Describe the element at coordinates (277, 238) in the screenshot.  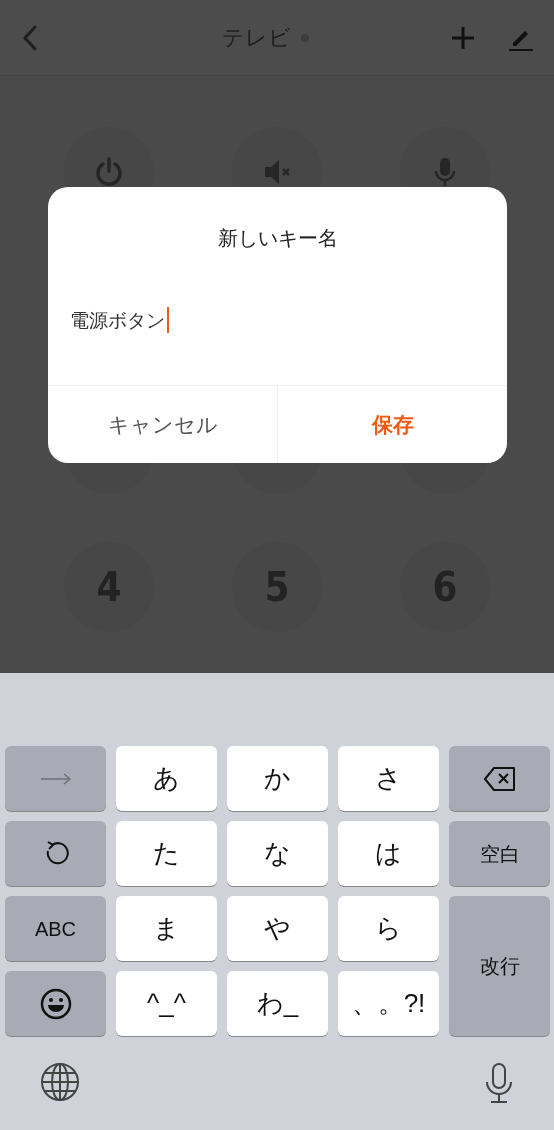
I see `dialog-title: 新しいキー名` at that location.